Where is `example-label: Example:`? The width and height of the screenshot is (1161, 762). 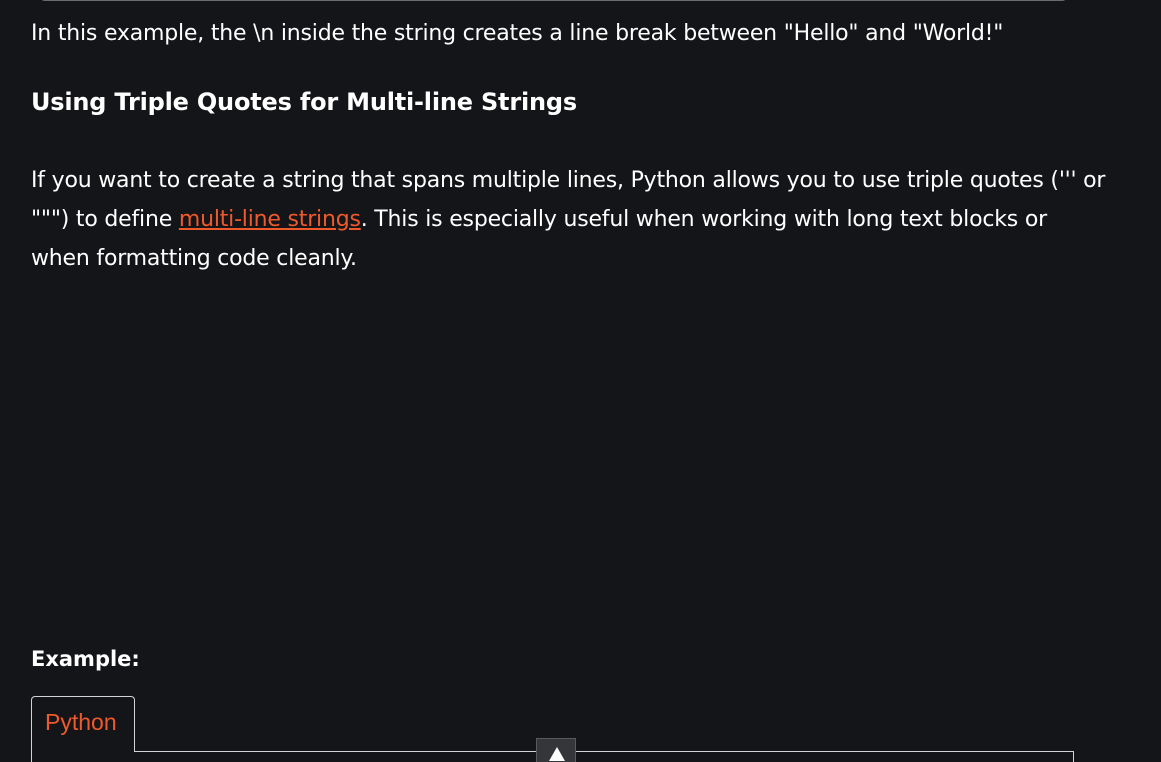 example-label: Example: is located at coordinates (85, 659).